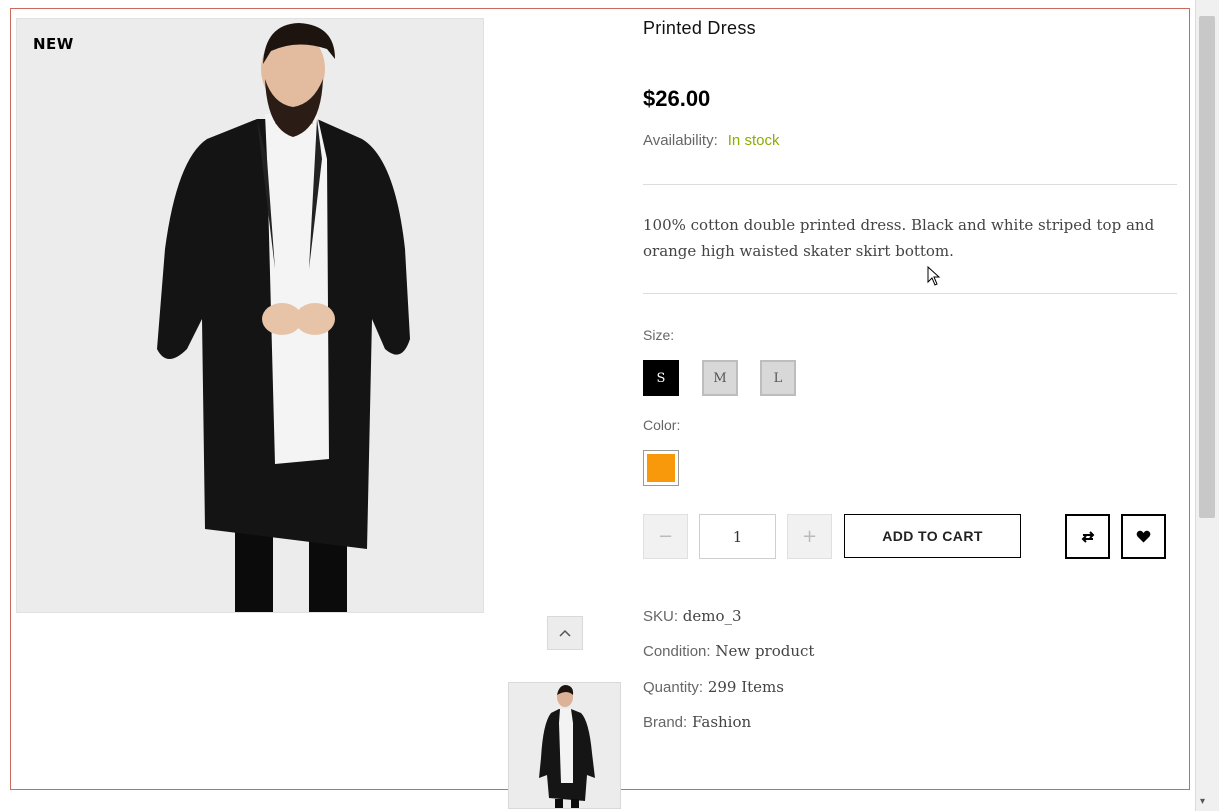  What do you see at coordinates (665, 722) in the screenshot?
I see `brand-label: Brand:` at bounding box center [665, 722].